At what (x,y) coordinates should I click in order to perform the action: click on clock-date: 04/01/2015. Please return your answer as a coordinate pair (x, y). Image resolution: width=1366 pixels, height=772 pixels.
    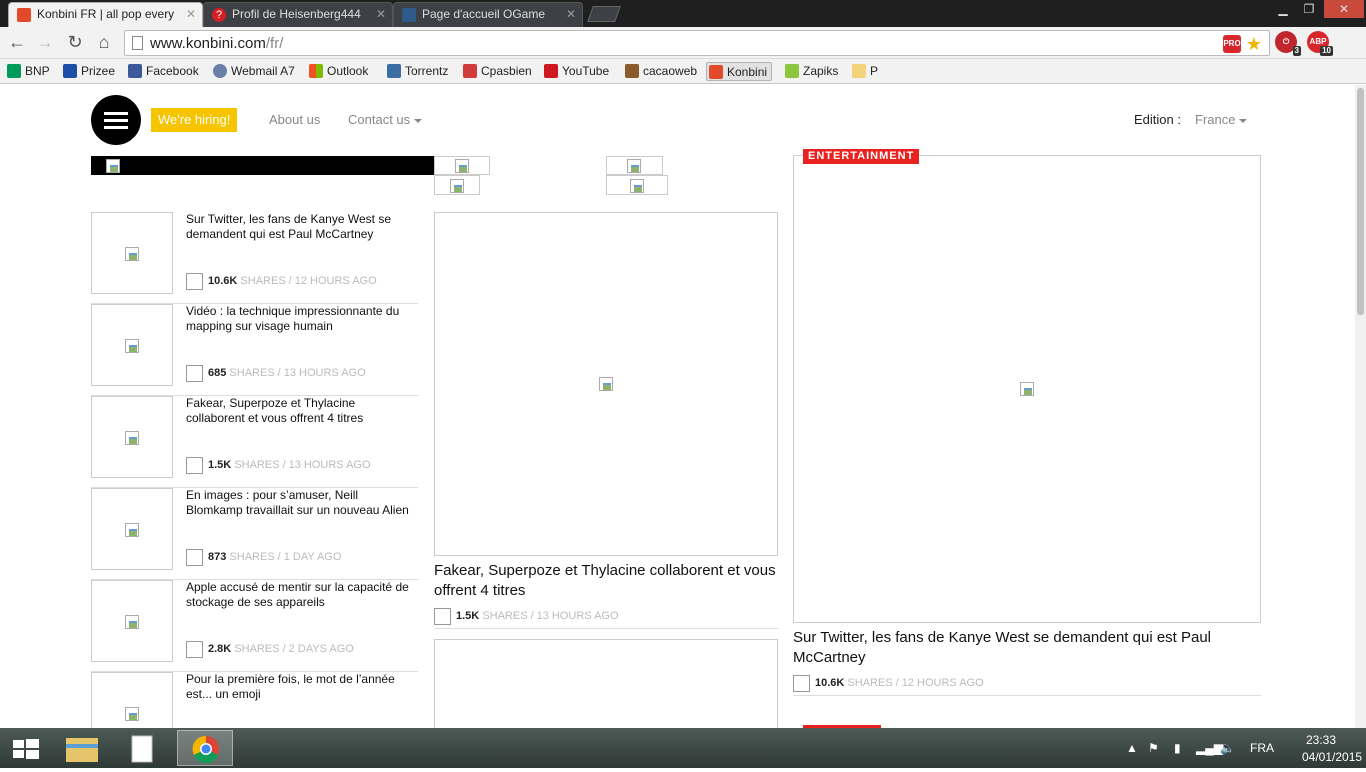
    Looking at the image, I should click on (1332, 757).